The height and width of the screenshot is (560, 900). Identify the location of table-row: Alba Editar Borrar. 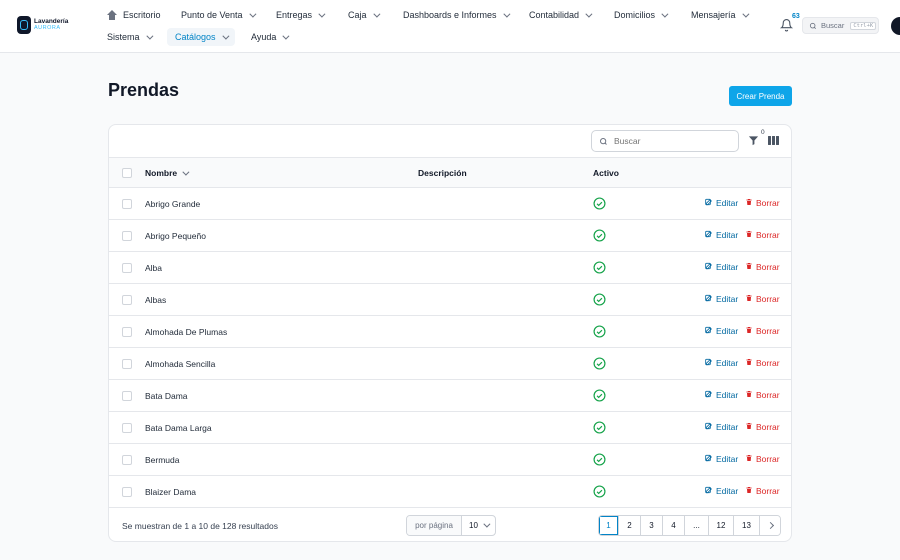
(450, 268).